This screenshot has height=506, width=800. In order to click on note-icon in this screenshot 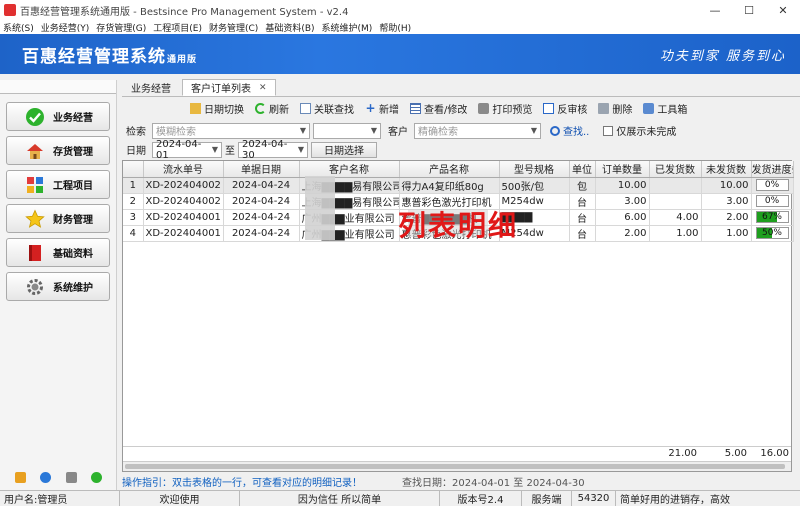, I will do `click(21, 477)`.